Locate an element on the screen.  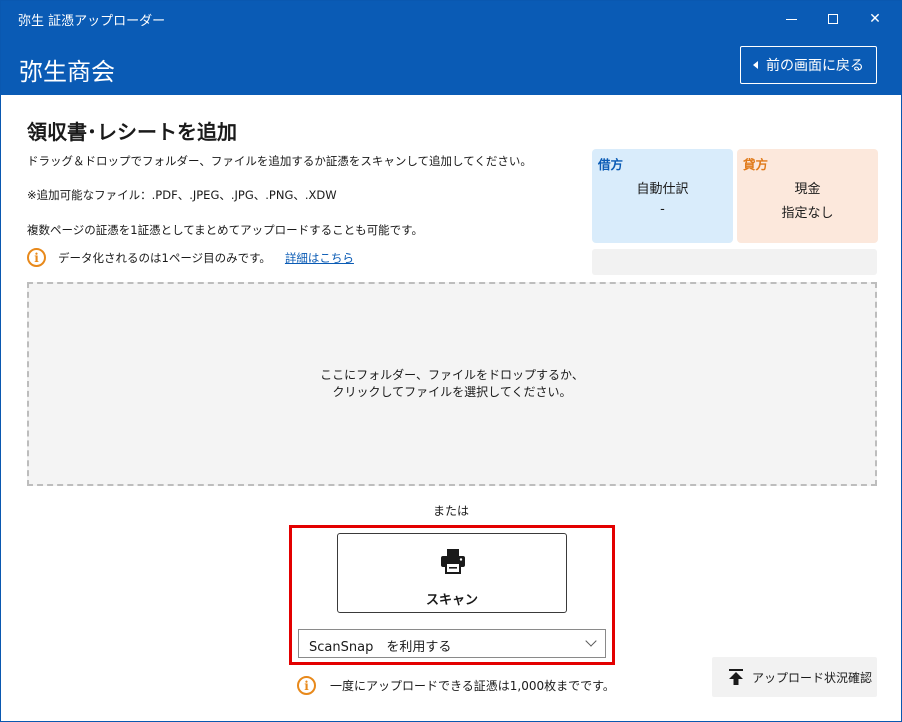
description-multipage: 複数ページの証憑を1証憑としてまとめてアップロードすることも可能です。 is located at coordinates (225, 230).